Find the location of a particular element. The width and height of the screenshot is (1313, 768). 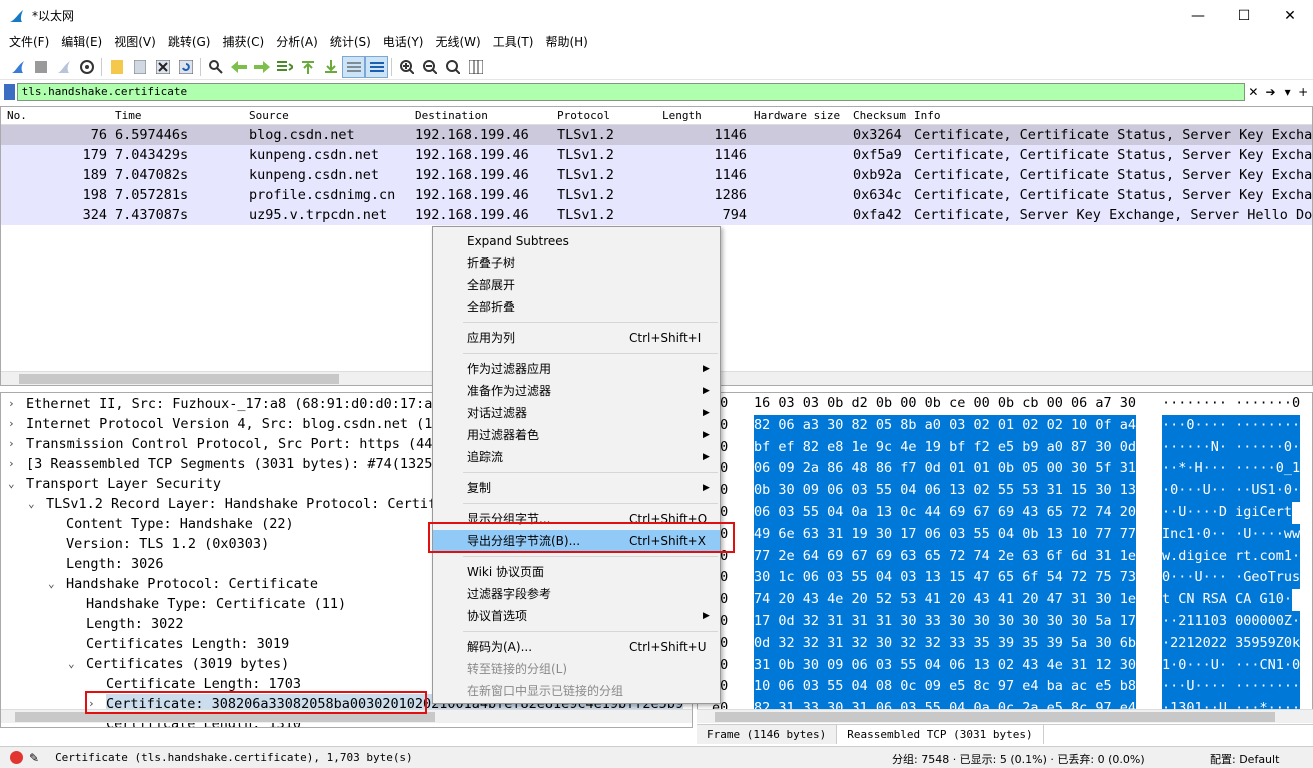

context-menu-item: 应用为列 Ctrl+Shift+I is located at coordinates (576, 338).